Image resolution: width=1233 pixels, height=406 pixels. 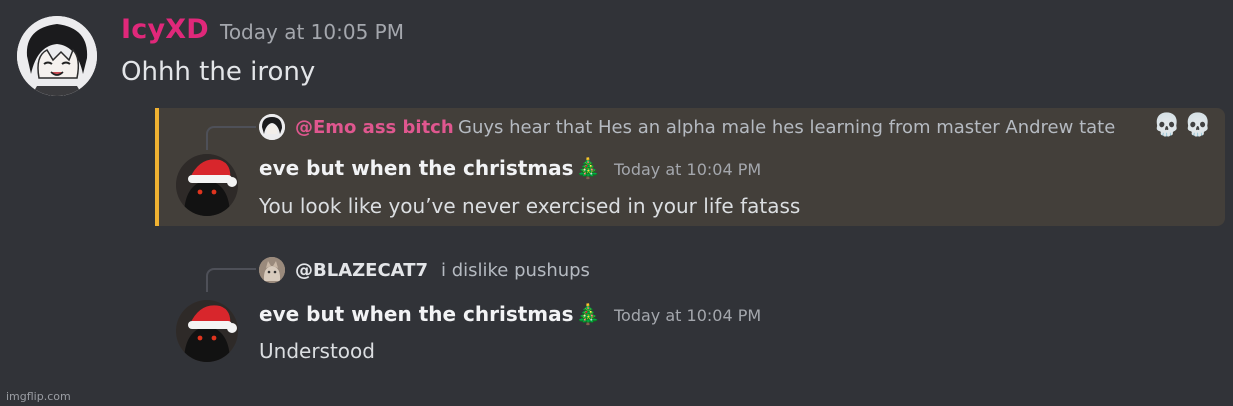 What do you see at coordinates (1184, 125) in the screenshot?
I see `skull-emoji-icon: 💀💀` at bounding box center [1184, 125].